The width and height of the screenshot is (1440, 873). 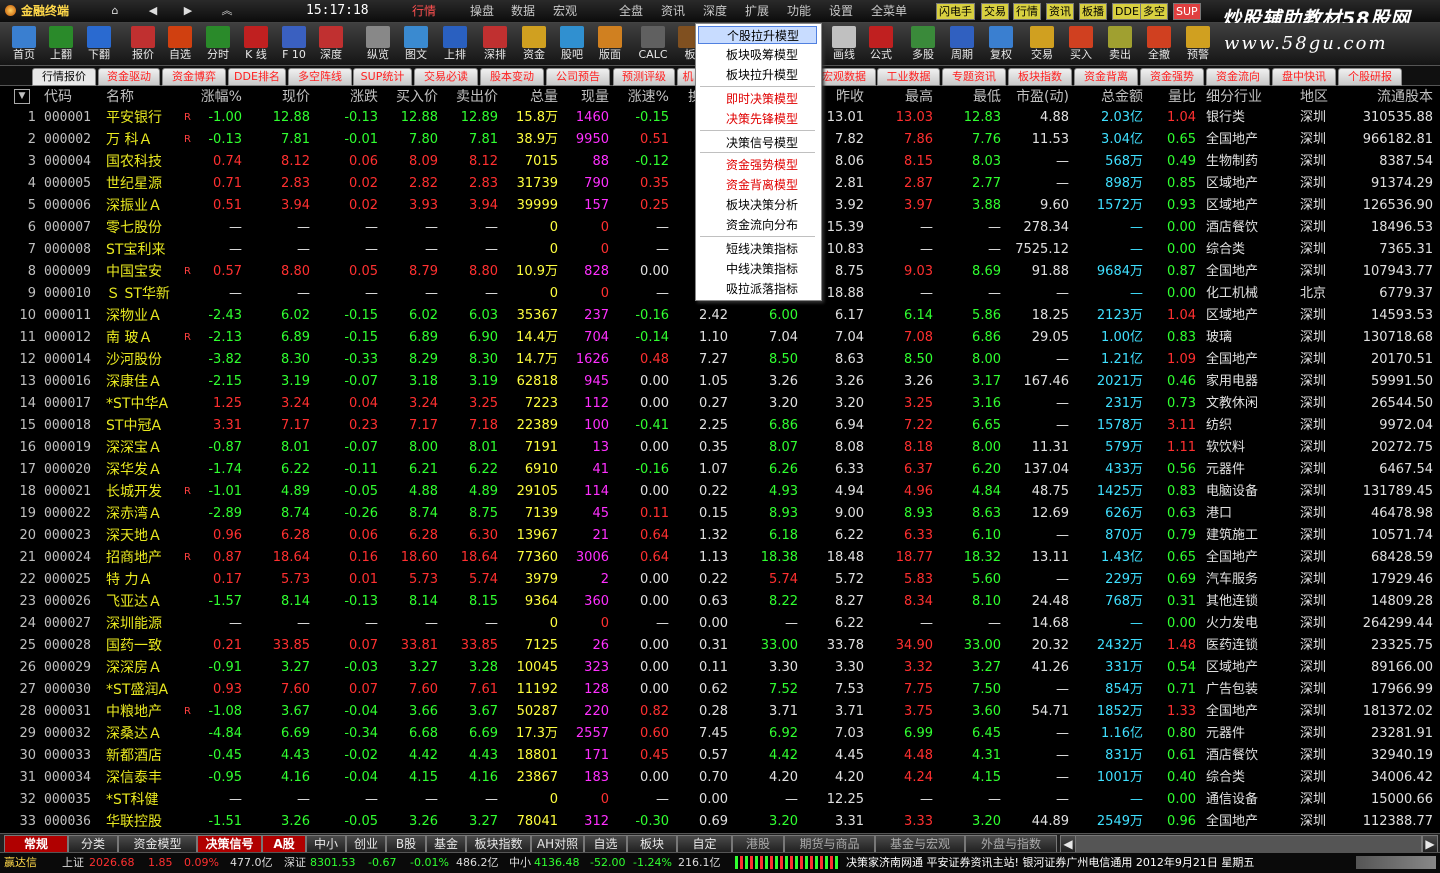 What do you see at coordinates (757, 165) in the screenshot?
I see `menu-item-6: 资金强势模型` at bounding box center [757, 165].